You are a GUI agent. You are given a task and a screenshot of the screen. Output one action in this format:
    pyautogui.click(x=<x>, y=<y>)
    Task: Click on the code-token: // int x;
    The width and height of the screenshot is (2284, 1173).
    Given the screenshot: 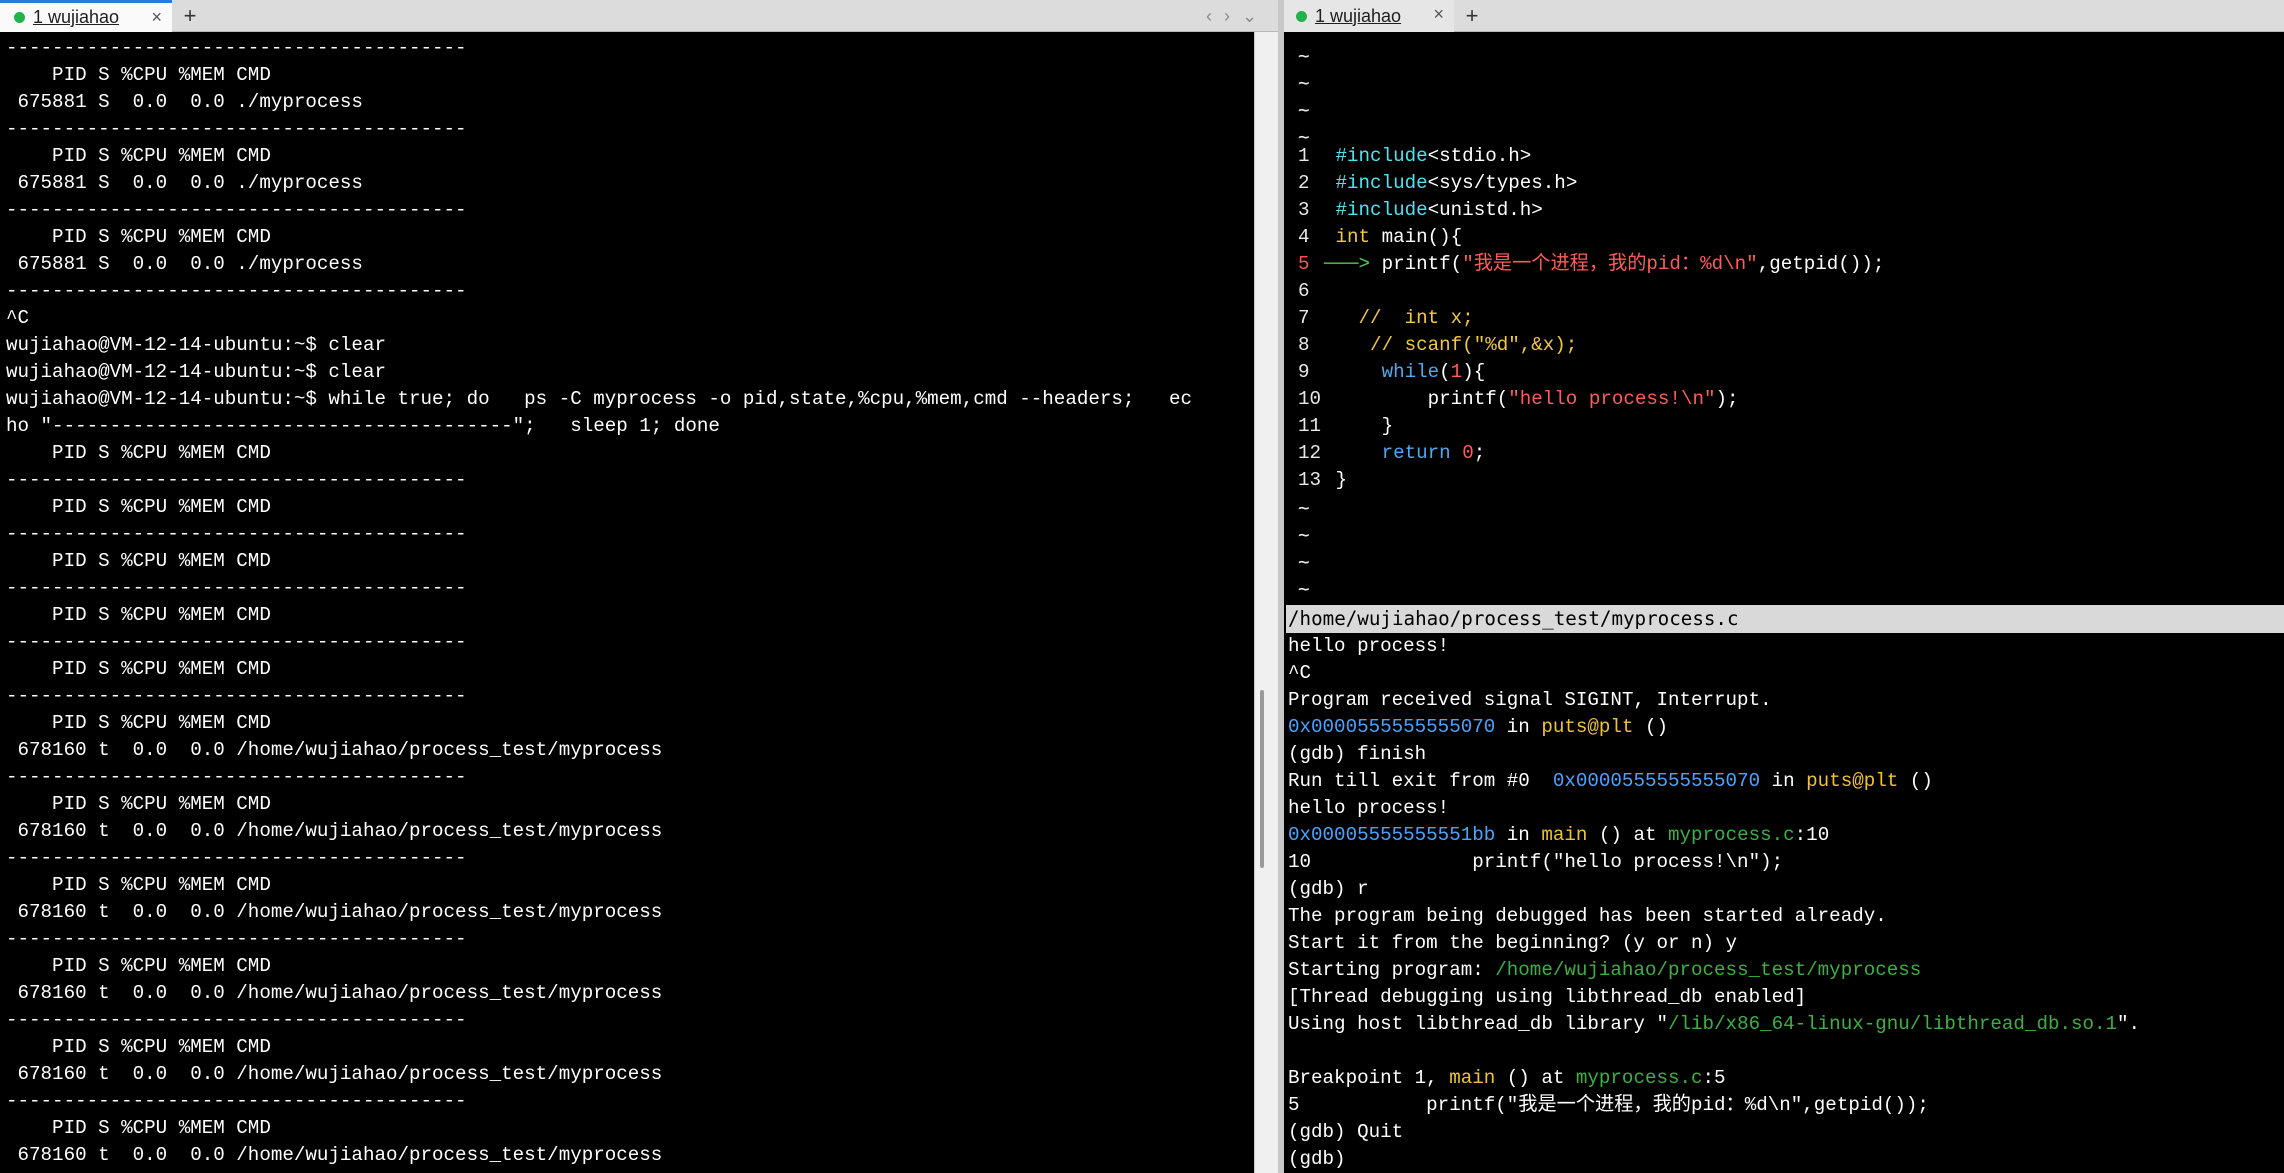 What is the action you would take?
    pyautogui.click(x=1404, y=318)
    